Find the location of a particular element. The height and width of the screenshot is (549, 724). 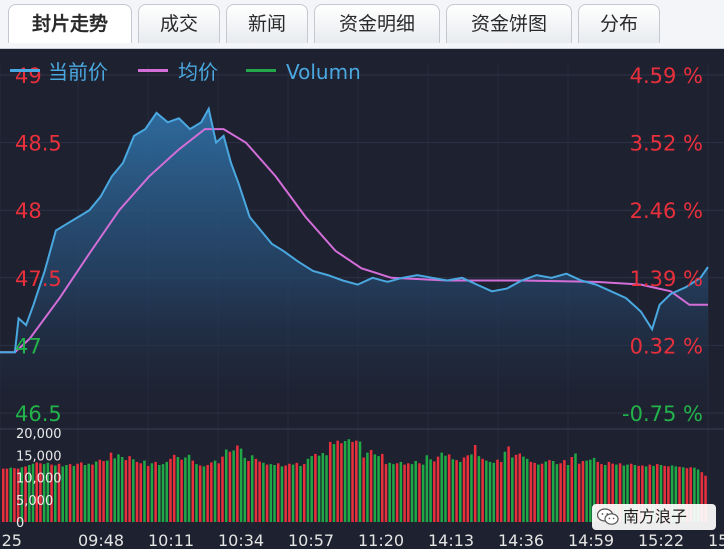

legend-swatch-volume is located at coordinates (261, 70).